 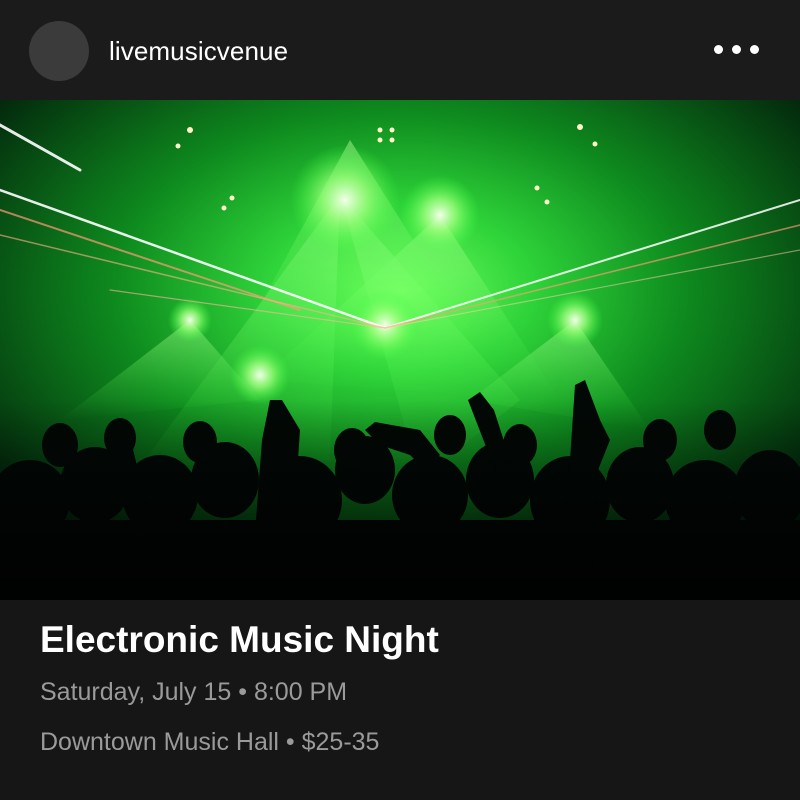 I want to click on post-header: livemusicvenue, so click(x=400, y=50).